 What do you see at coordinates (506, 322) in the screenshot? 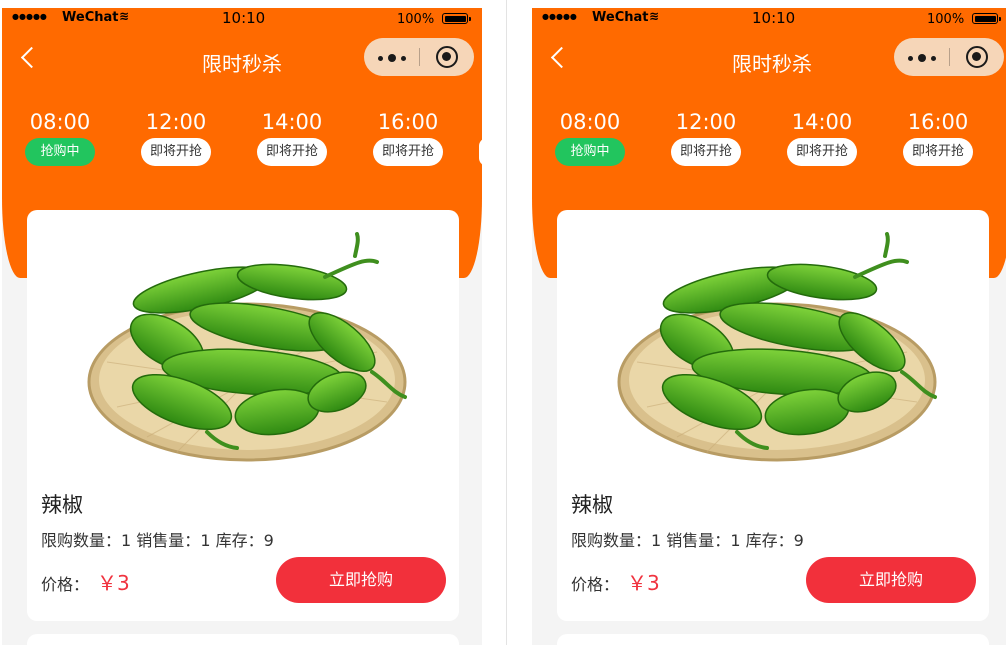
I see `divider` at bounding box center [506, 322].